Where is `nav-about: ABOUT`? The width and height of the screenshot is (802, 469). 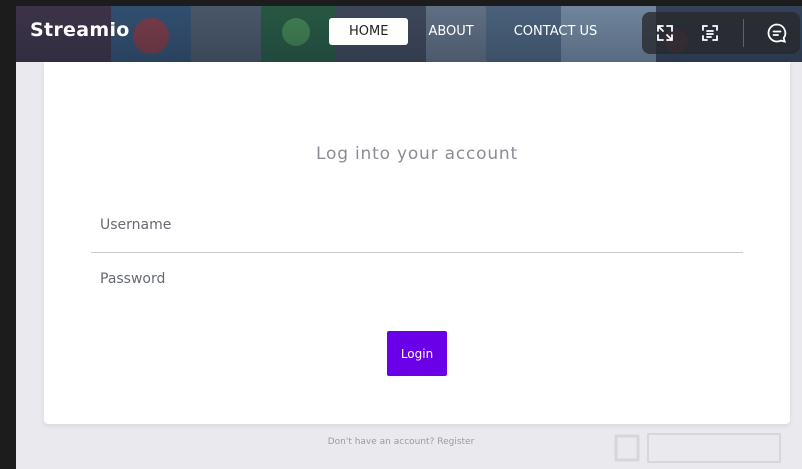 nav-about: ABOUT is located at coordinates (450, 31).